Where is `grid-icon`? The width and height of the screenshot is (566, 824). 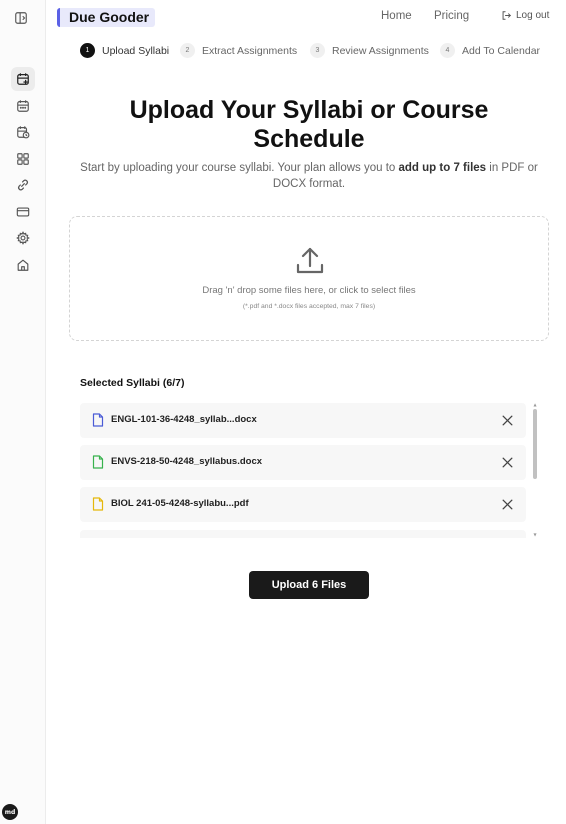
grid-icon is located at coordinates (23, 159).